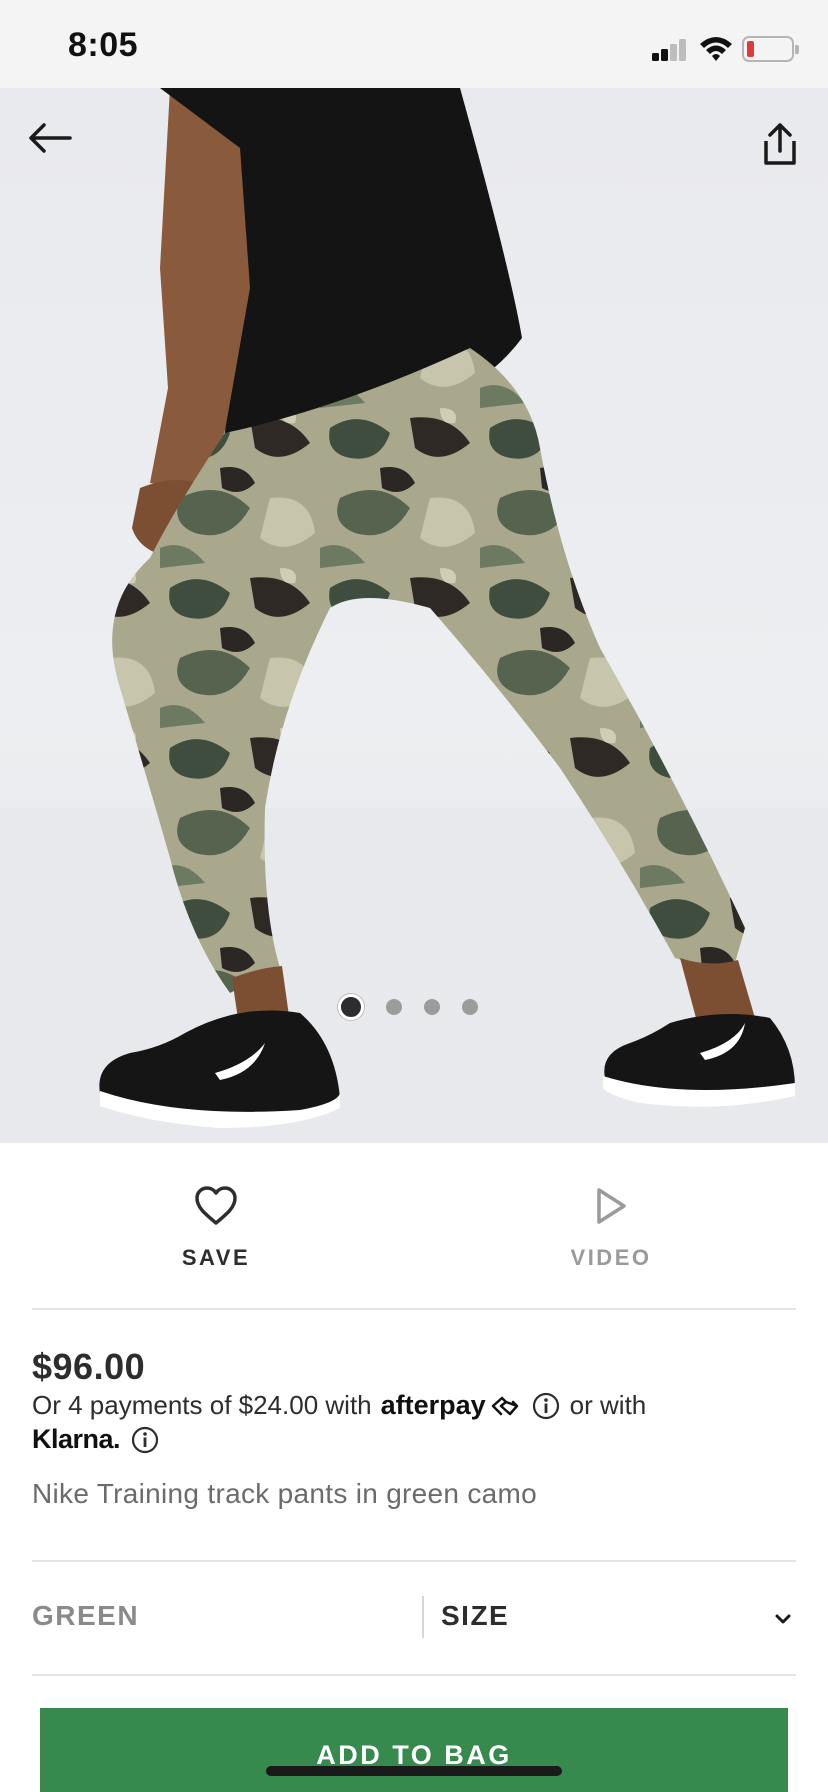 This screenshot has height=1792, width=828. I want to click on color-label: GREEN, so click(86, 1615).